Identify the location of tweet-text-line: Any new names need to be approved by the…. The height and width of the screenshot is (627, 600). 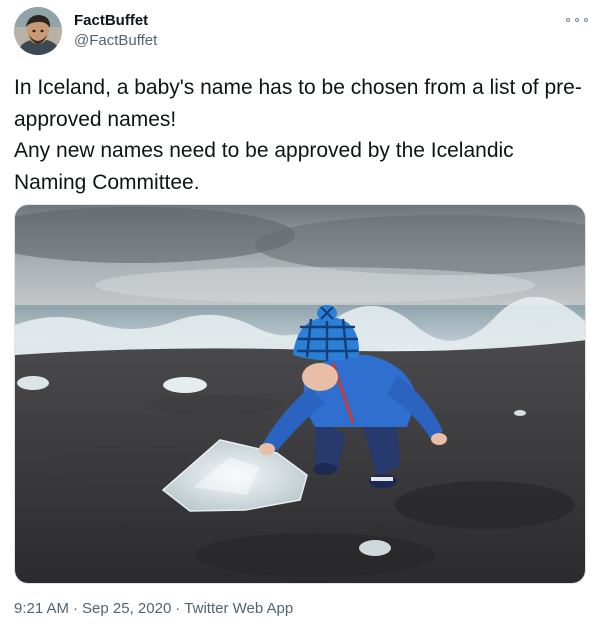
(264, 166).